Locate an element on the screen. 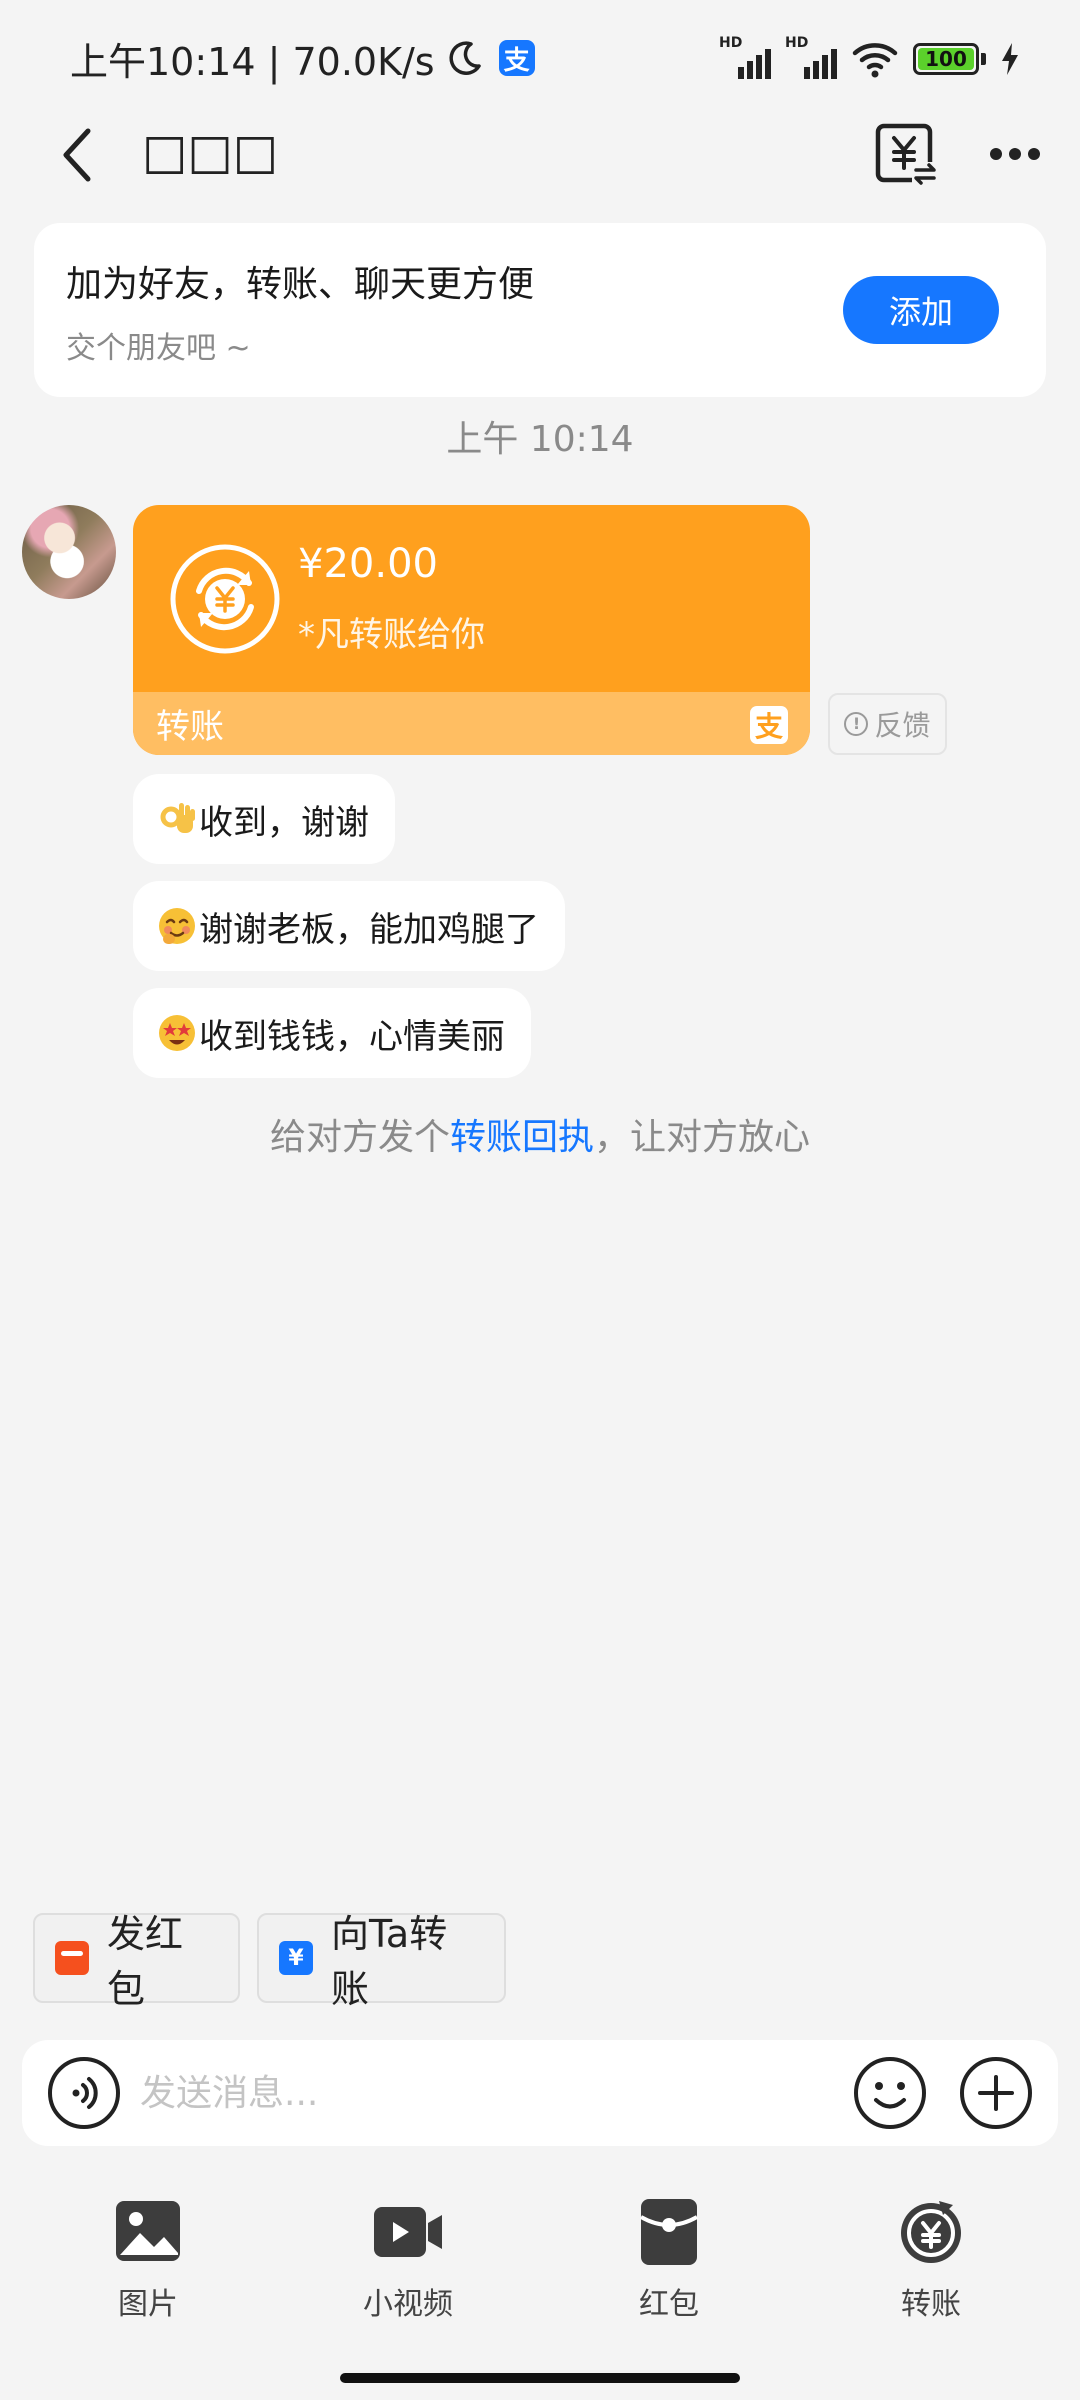  tool-label: 转账 is located at coordinates (931, 2304).